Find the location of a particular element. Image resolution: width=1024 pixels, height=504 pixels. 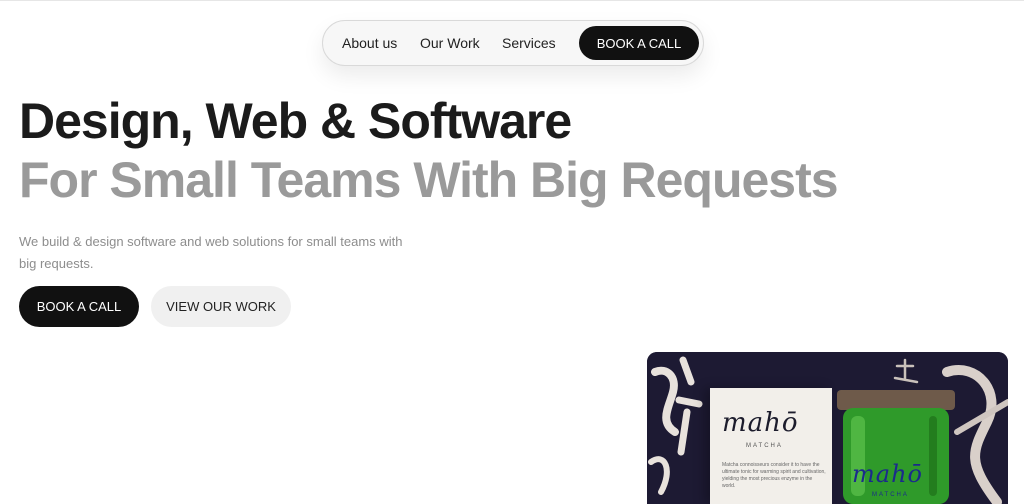

view-work-button: VIEW OUR WORK is located at coordinates (221, 306).